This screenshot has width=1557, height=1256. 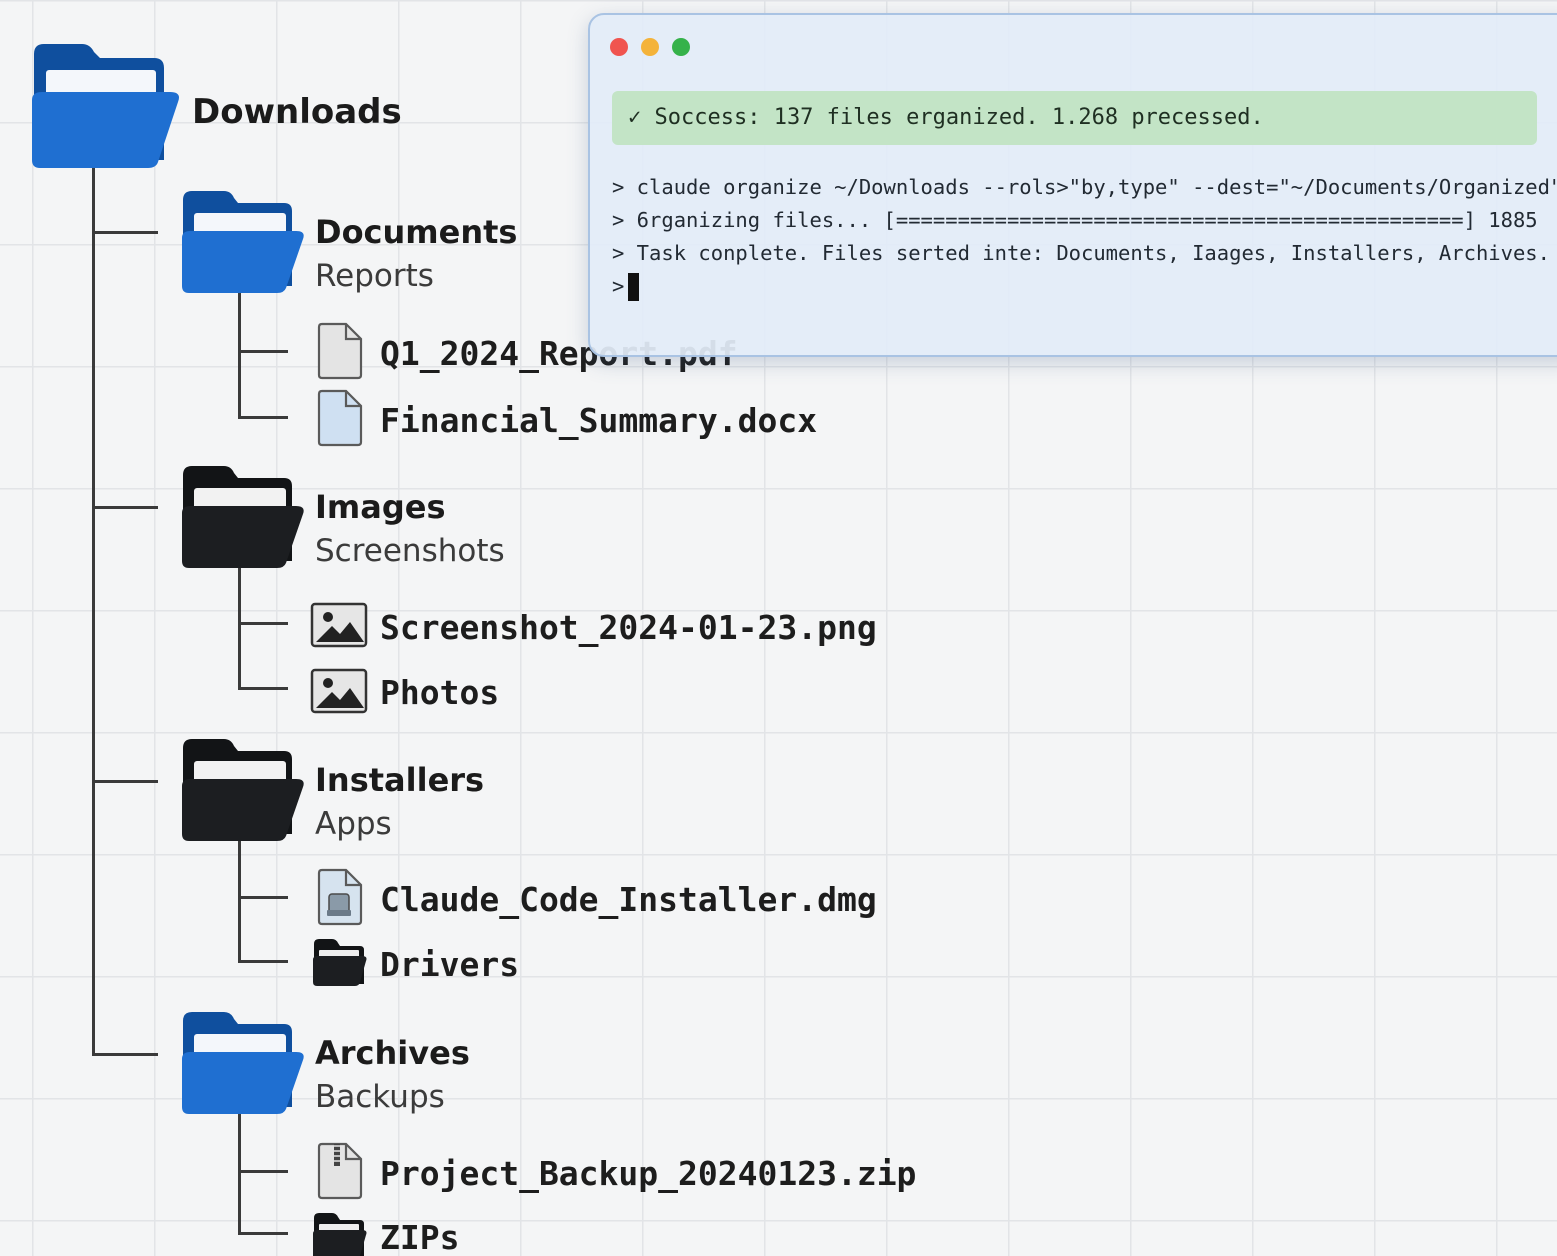 What do you see at coordinates (618, 286) in the screenshot?
I see `prompt-symbol: >` at bounding box center [618, 286].